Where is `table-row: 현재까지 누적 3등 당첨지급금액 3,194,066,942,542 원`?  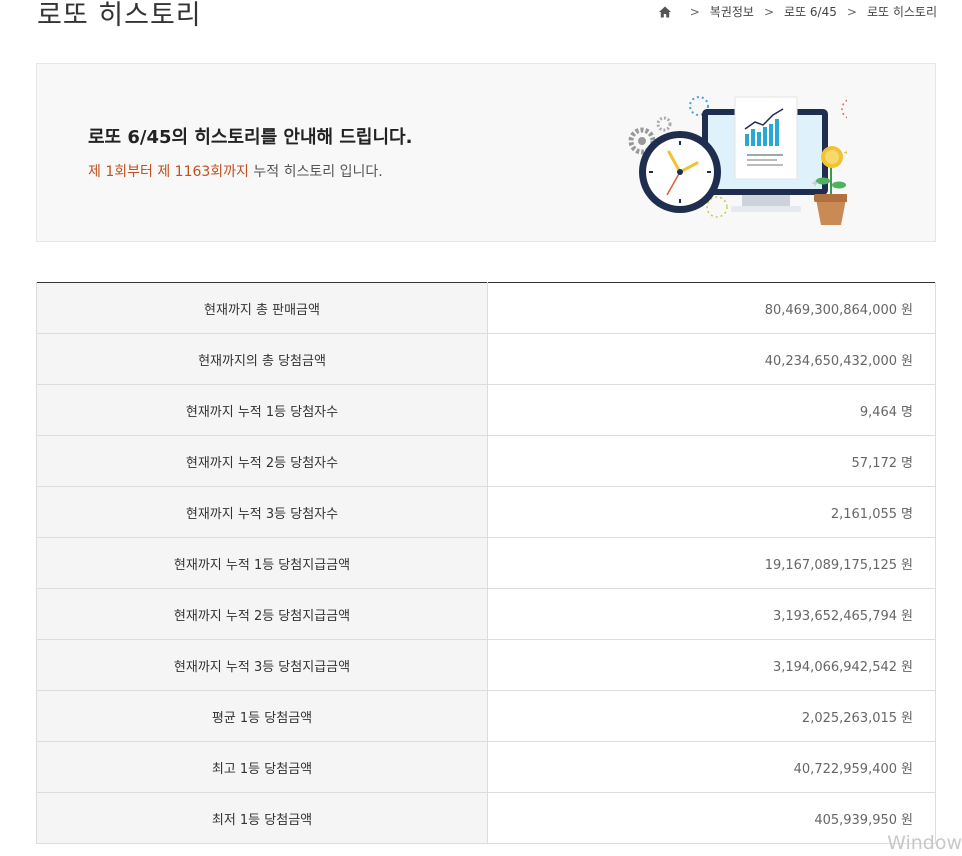
table-row: 현재까지 누적 3등 당첨지급금액 3,194,066,942,542 원 is located at coordinates (486, 665).